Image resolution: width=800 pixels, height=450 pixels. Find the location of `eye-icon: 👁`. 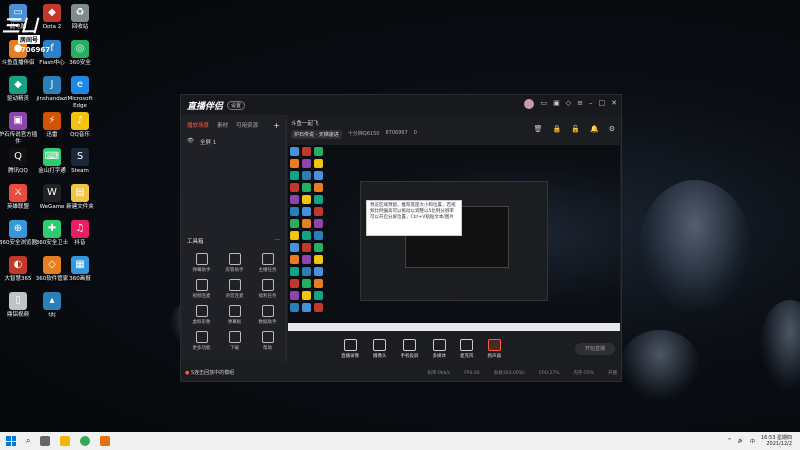

eye-icon: 👁 is located at coordinates (190, 142).